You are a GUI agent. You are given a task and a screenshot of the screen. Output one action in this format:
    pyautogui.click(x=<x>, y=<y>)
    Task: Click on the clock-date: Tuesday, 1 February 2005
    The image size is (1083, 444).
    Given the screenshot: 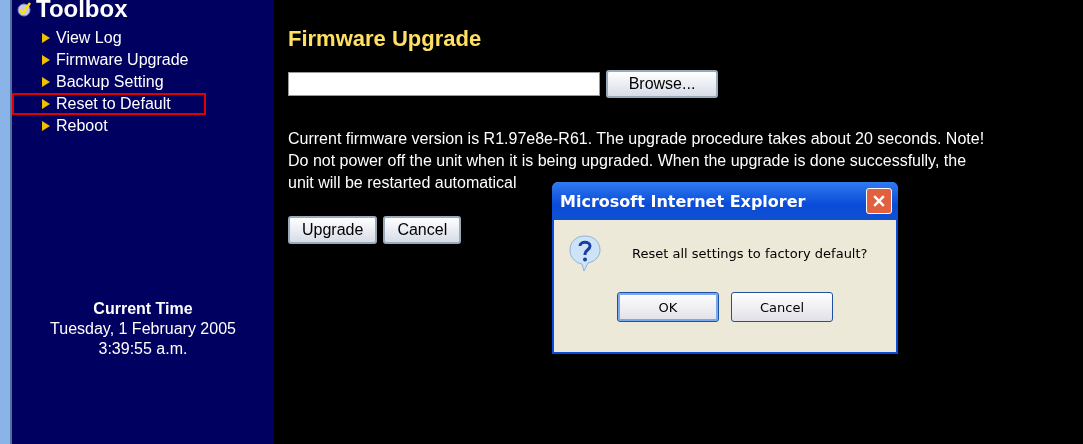 What is the action you would take?
    pyautogui.click(x=143, y=329)
    